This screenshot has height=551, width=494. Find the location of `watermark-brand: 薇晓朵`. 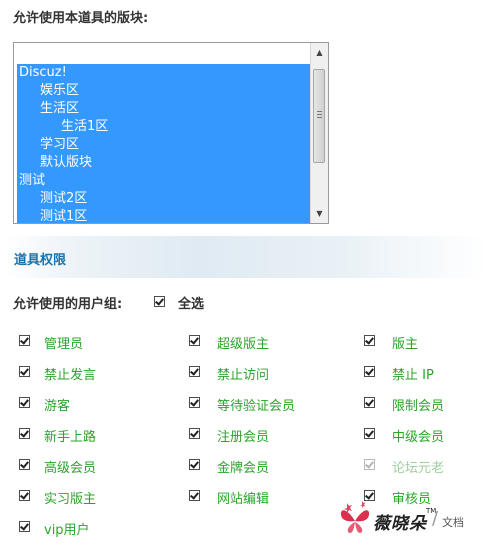

watermark-brand: 薇晓朵 is located at coordinates (400, 524).